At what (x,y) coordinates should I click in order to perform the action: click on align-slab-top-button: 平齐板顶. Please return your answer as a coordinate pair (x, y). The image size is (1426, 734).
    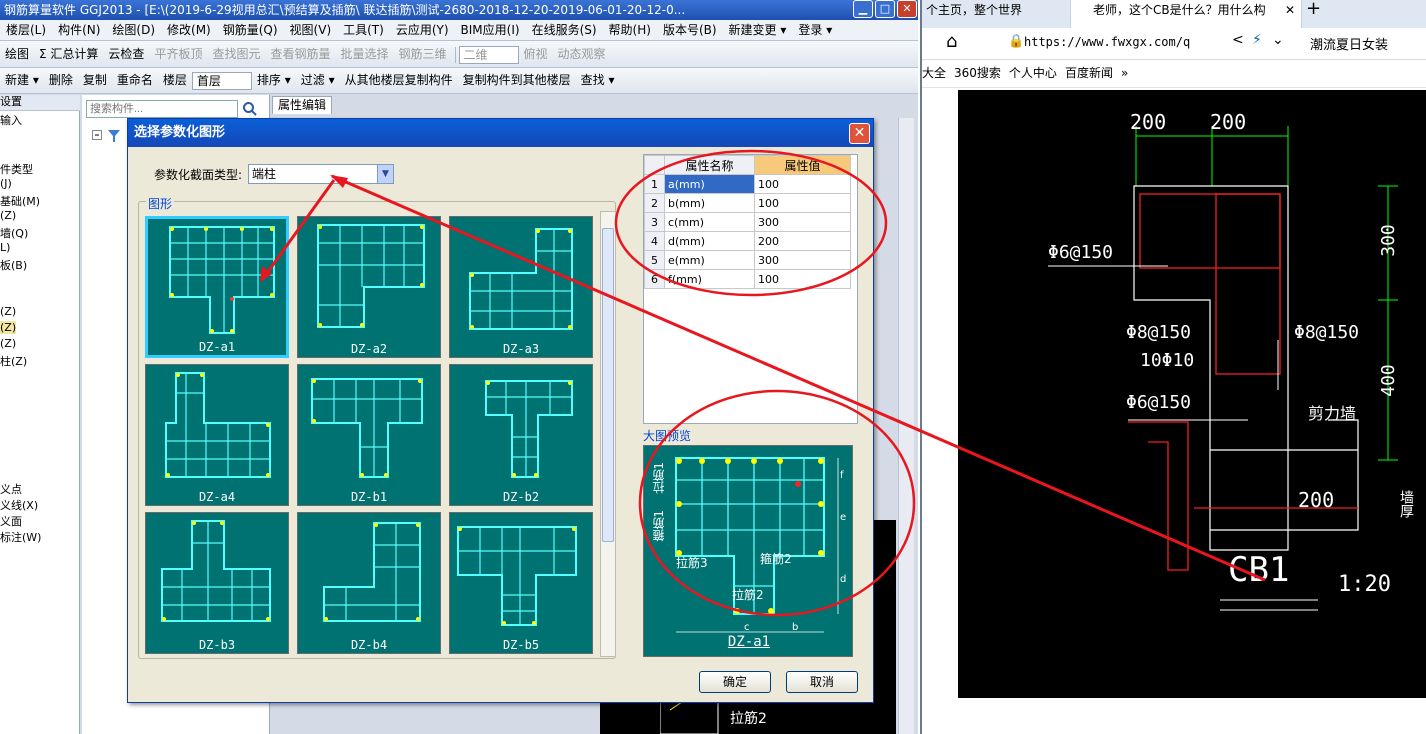
    Looking at the image, I should click on (178, 54).